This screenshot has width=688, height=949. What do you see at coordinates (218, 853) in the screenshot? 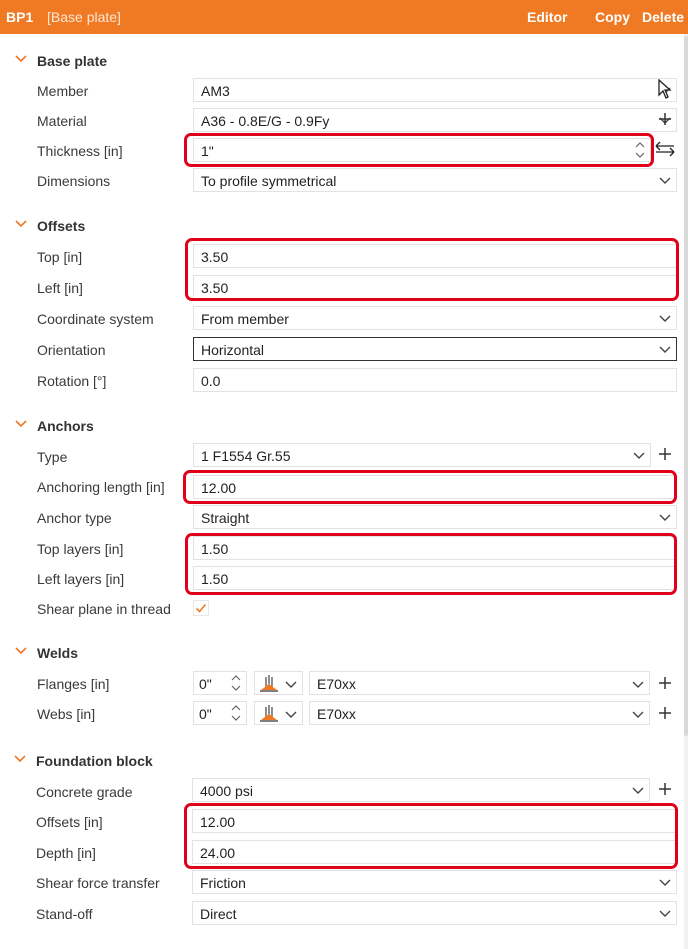
I see `depth-value: 24.00` at bounding box center [218, 853].